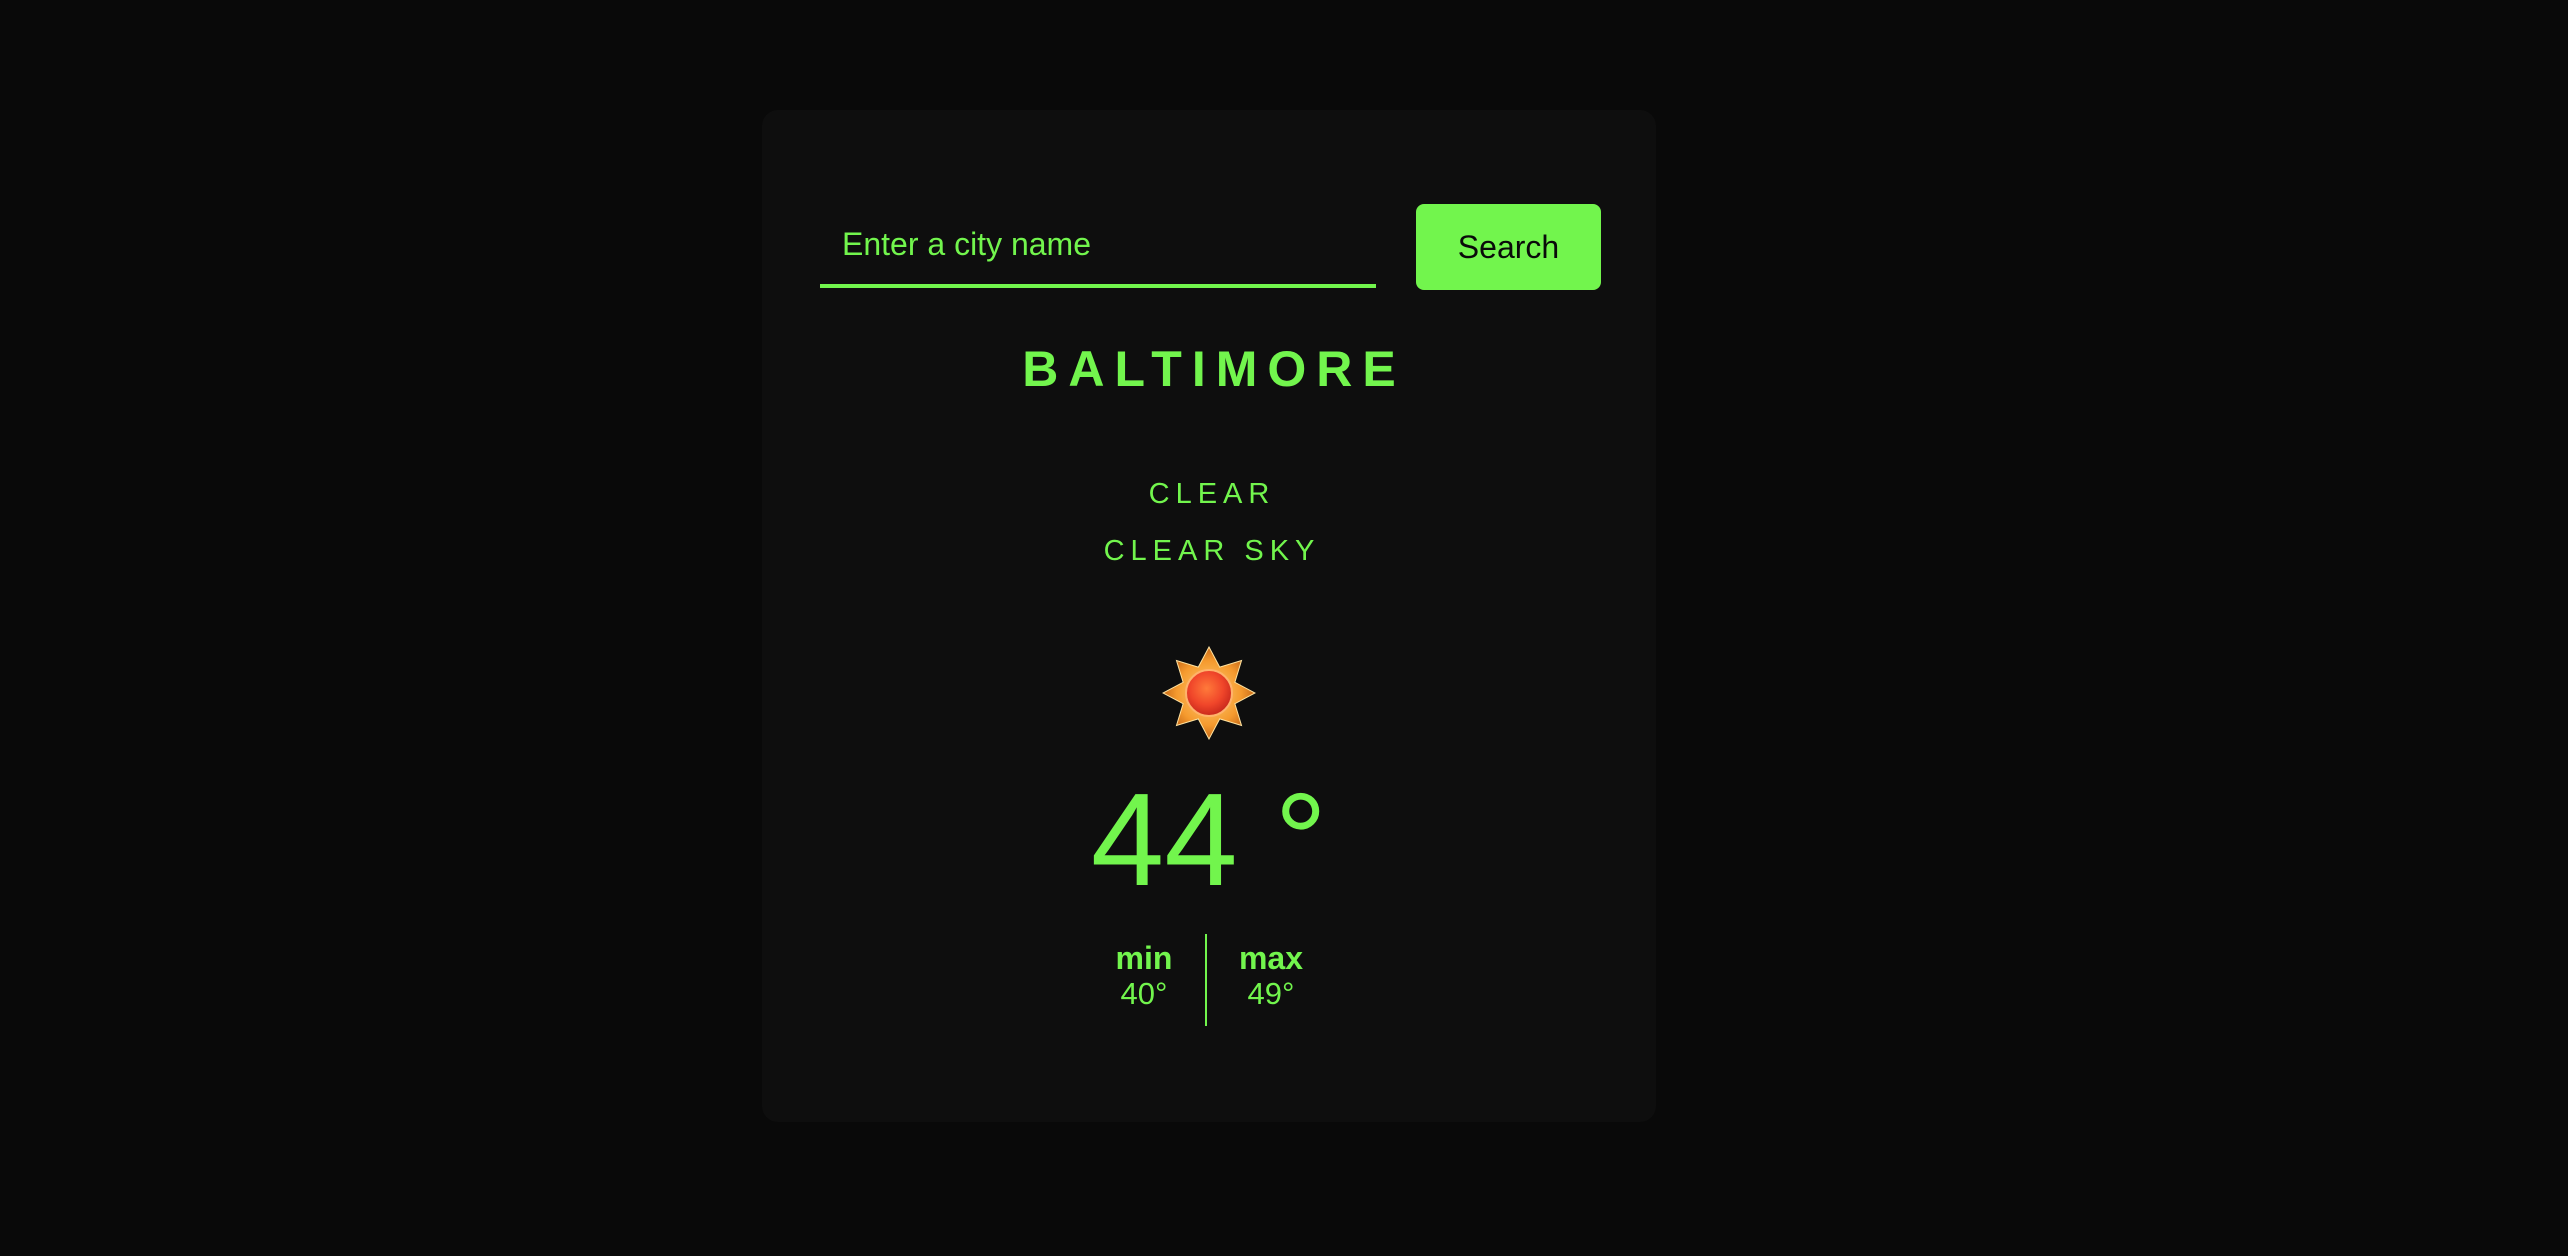 The width and height of the screenshot is (2568, 1256). Describe the element at coordinates (1271, 958) in the screenshot. I see `max-label: max` at that location.